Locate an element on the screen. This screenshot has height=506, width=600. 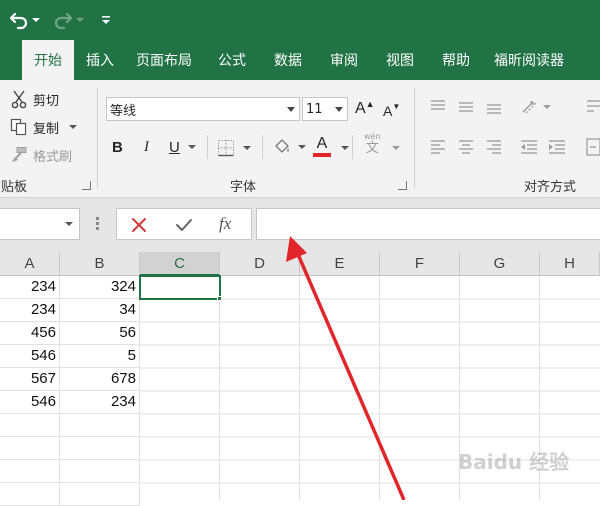
phonetic-small-label: wén is located at coordinates (372, 136).